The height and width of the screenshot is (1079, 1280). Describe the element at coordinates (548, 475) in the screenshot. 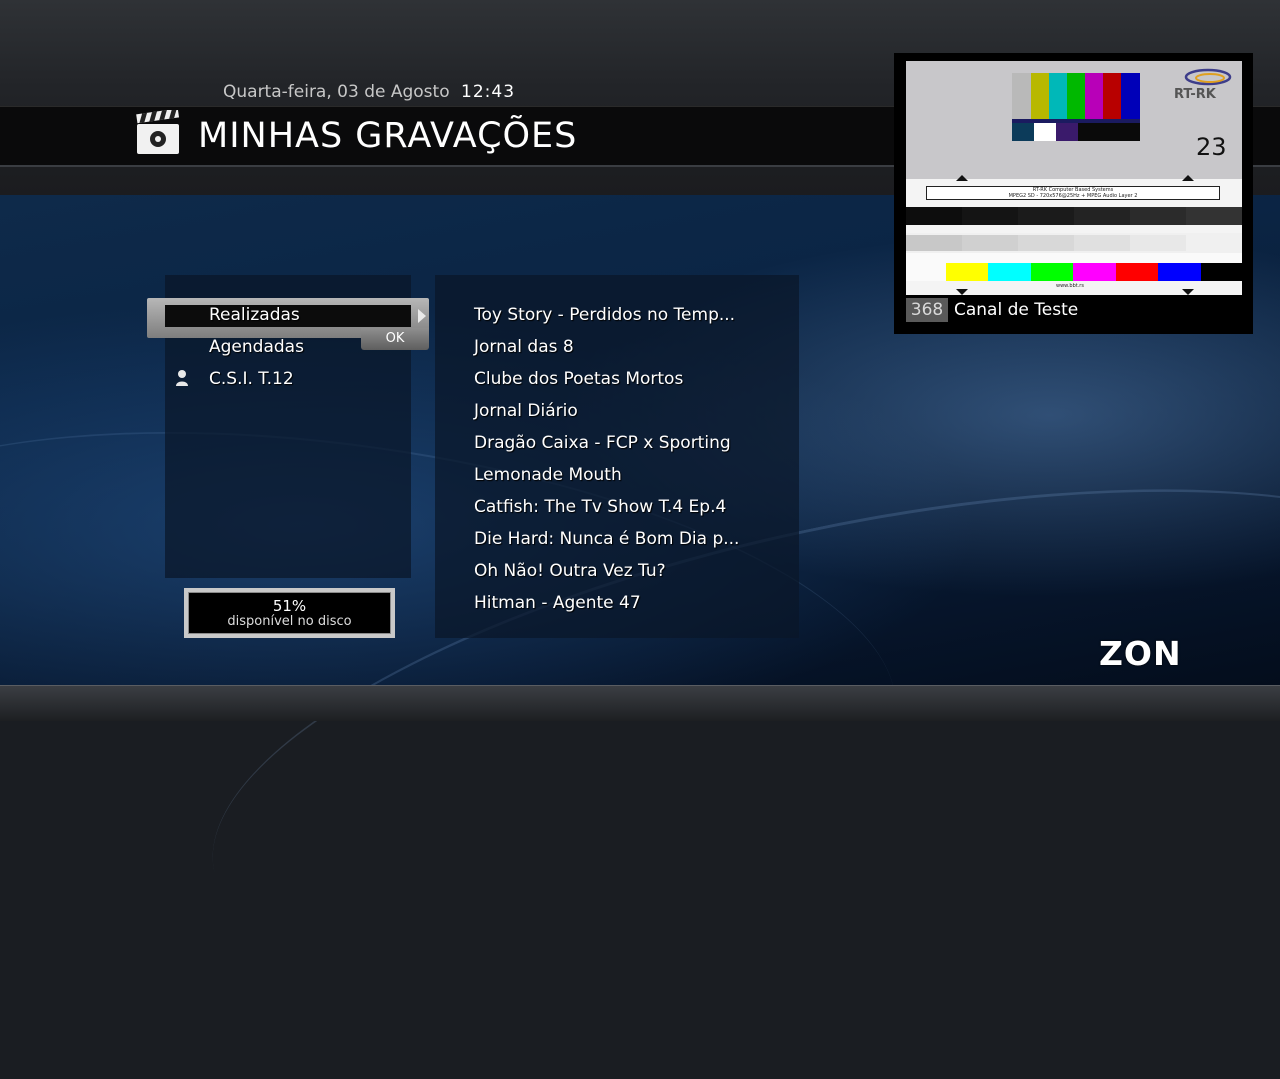

I see `list-item: Lemonade Mouth` at that location.